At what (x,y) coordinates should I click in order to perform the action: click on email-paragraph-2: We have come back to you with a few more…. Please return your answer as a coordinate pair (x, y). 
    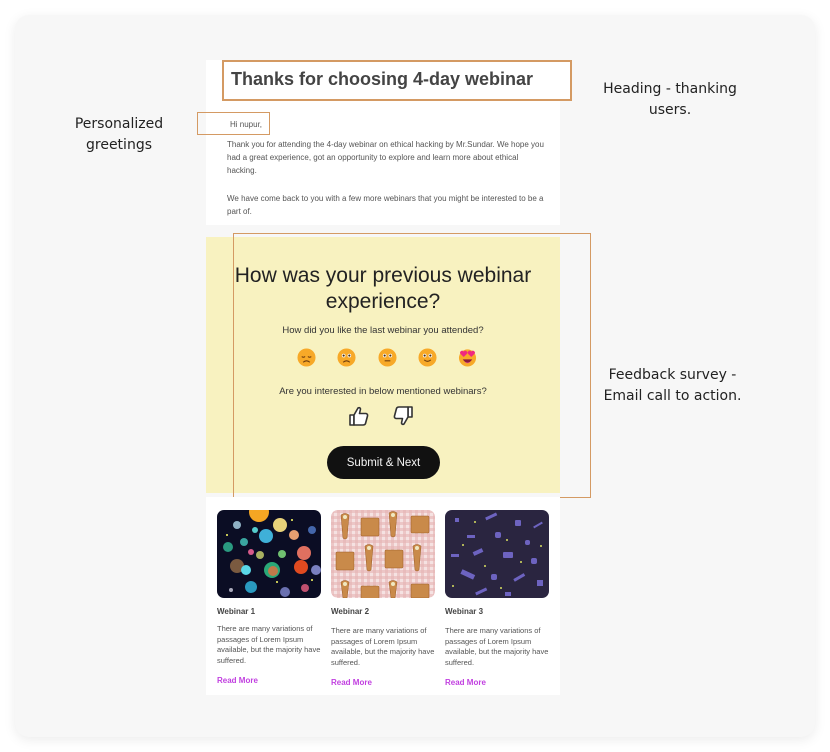
    Looking at the image, I should click on (385, 205).